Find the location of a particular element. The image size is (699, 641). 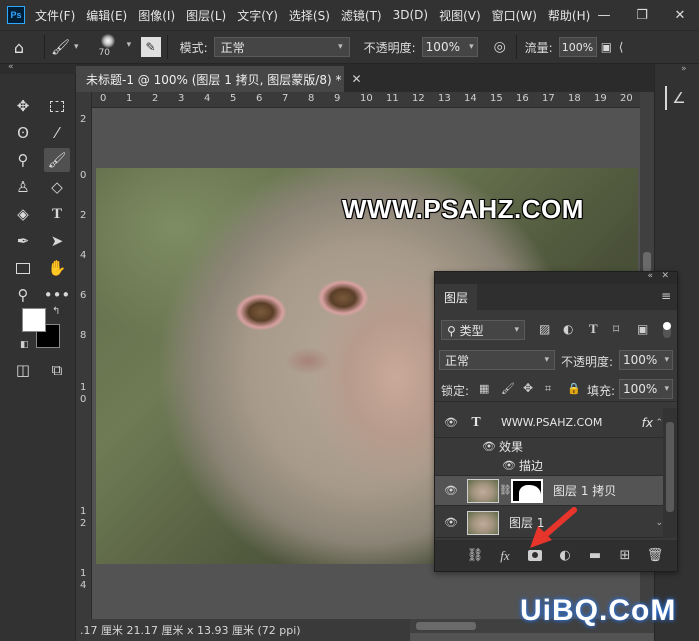

paint-bucket-tool-icon: ◈ is located at coordinates (23, 214).